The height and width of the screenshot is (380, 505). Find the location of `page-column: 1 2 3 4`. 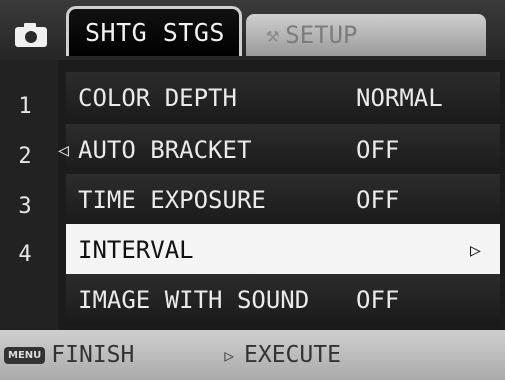

page-column: 1 2 3 4 is located at coordinates (29, 195).